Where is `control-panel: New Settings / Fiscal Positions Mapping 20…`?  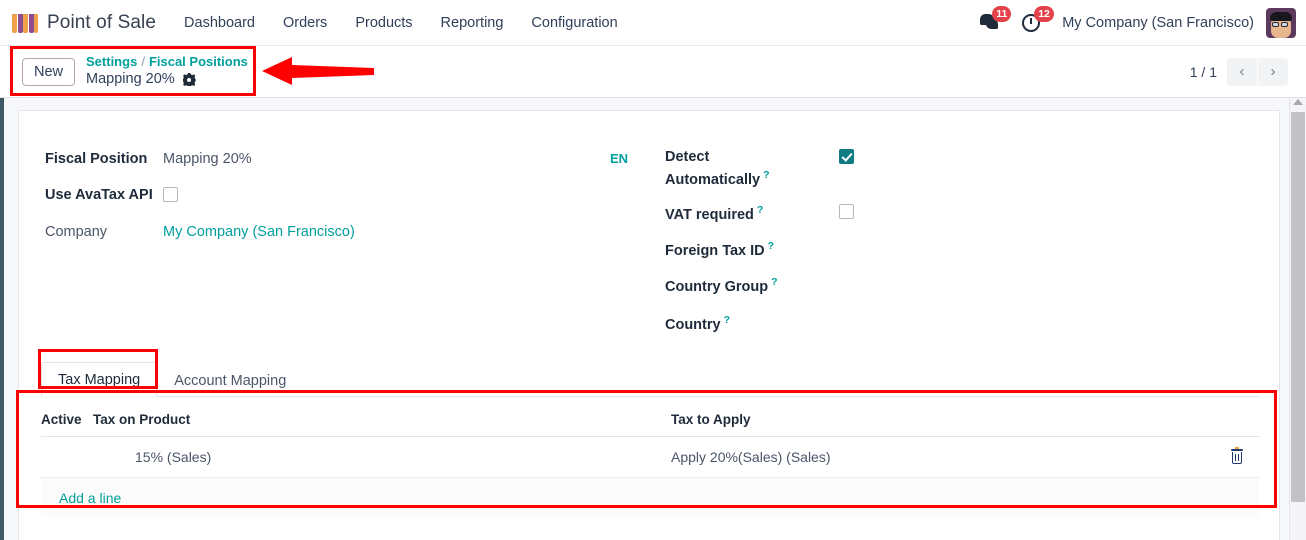 control-panel: New Settings / Fiscal Positions Mapping 20… is located at coordinates (653, 72).